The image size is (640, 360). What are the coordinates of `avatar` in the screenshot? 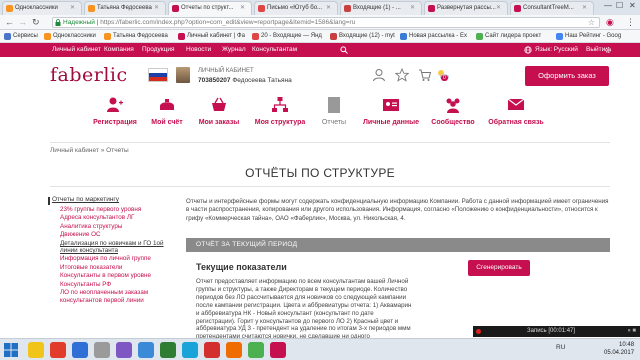 It's located at (183, 75).